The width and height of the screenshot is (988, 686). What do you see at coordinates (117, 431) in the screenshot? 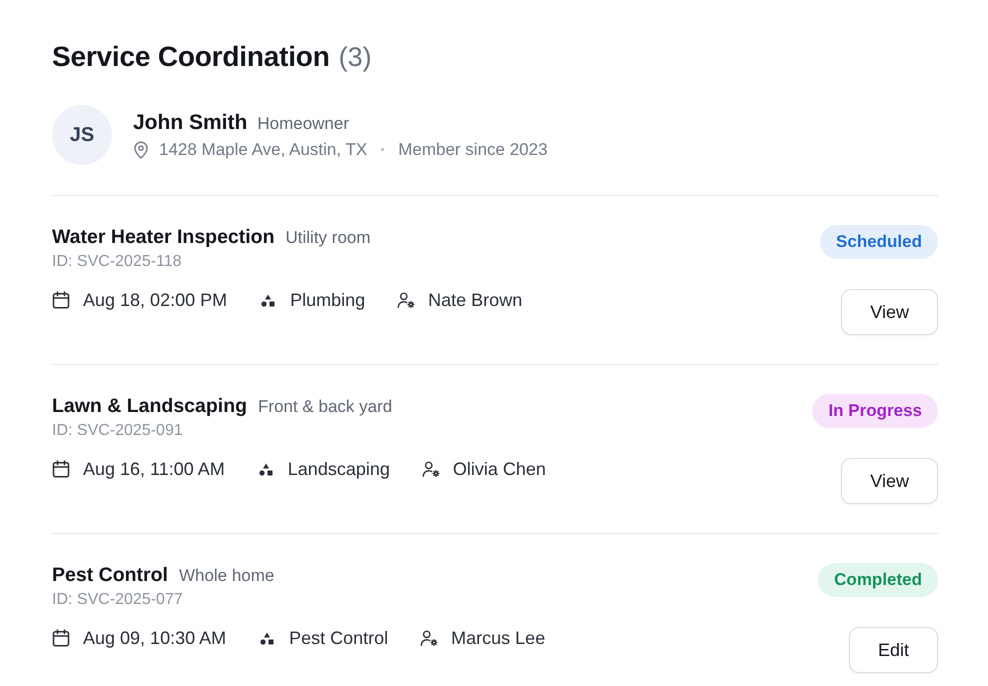
I see `service-id: ID: SVC-2025-091` at bounding box center [117, 431].